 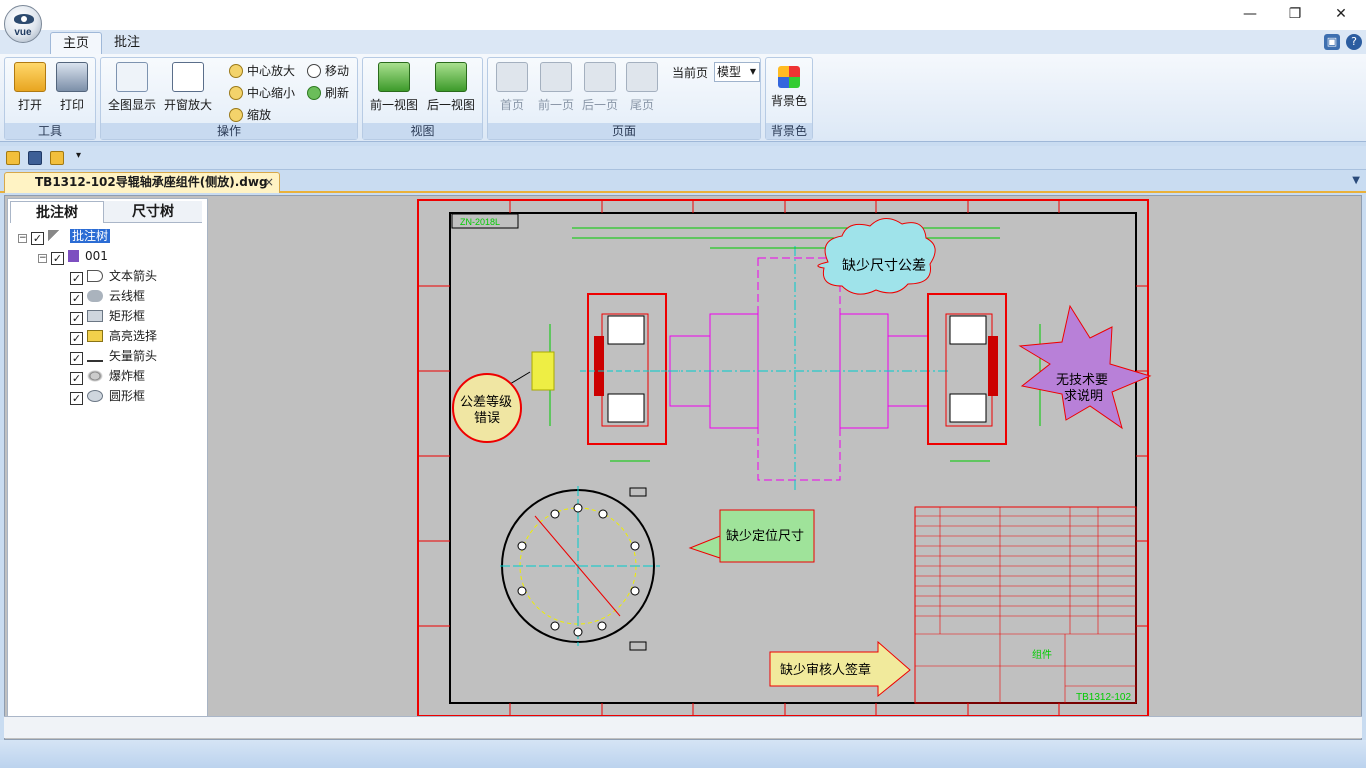 I want to click on help-icon: ?, so click(x=1354, y=42).